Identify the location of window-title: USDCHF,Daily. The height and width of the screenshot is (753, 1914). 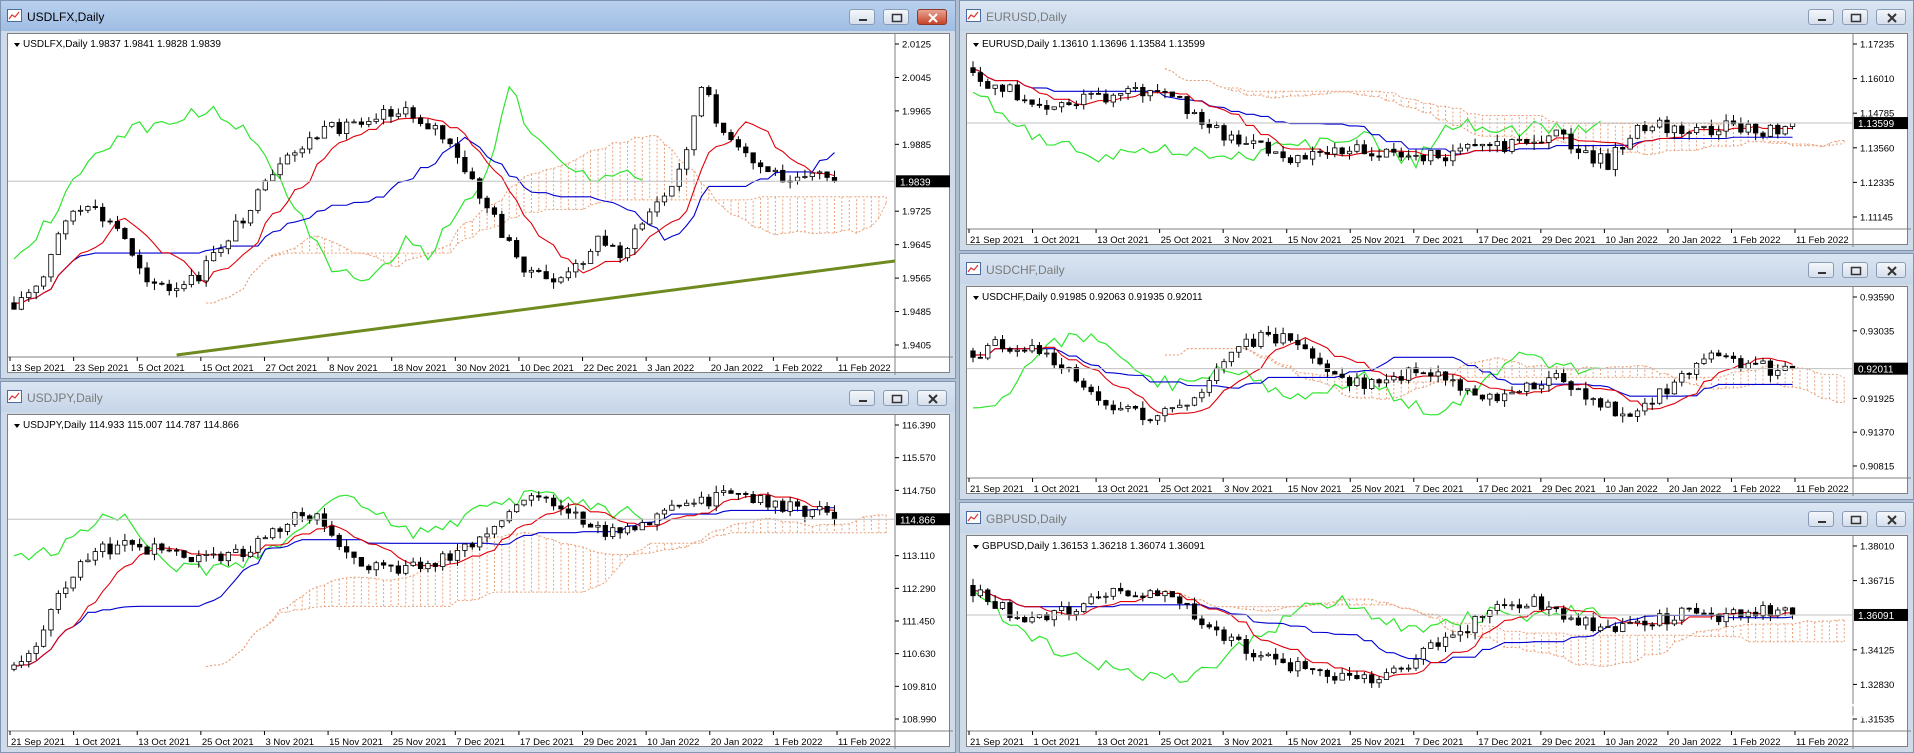
(1025, 270).